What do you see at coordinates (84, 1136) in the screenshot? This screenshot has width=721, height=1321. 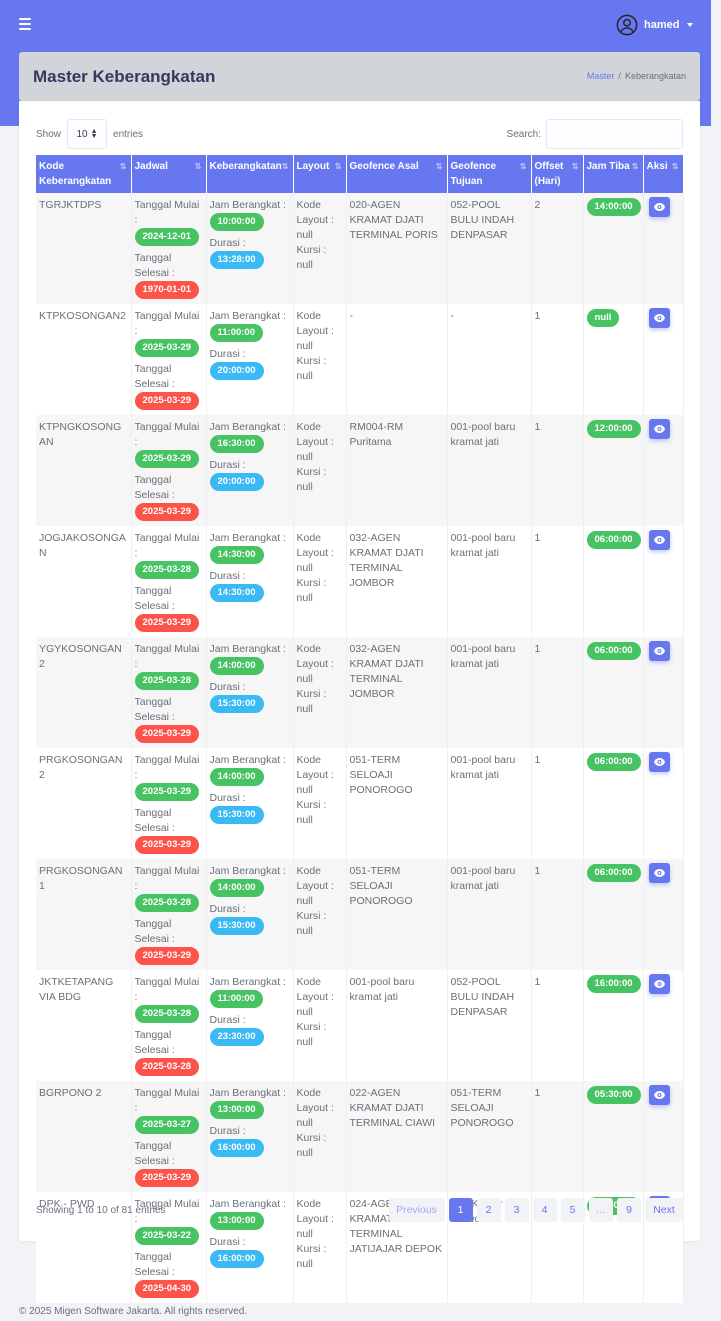 I see `cell-kode: BGRPONO 2` at bounding box center [84, 1136].